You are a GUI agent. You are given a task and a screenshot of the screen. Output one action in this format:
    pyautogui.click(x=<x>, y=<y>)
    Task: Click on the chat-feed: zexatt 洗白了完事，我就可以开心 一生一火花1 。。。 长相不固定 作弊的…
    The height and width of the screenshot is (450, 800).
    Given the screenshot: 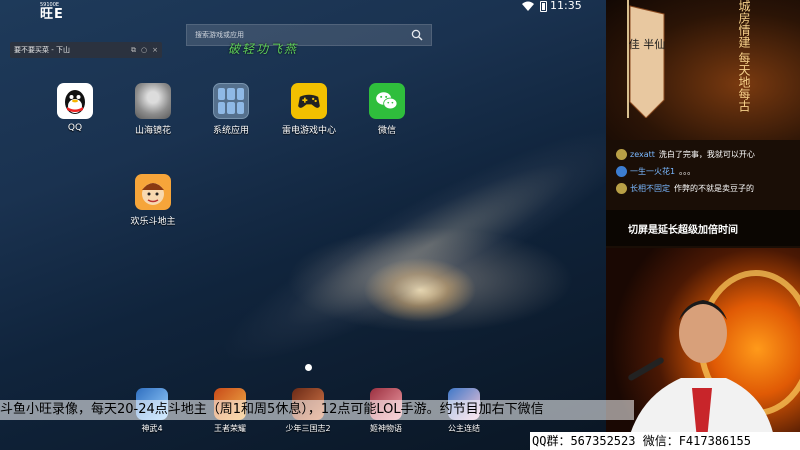 What is the action you would take?
    pyautogui.click(x=703, y=174)
    